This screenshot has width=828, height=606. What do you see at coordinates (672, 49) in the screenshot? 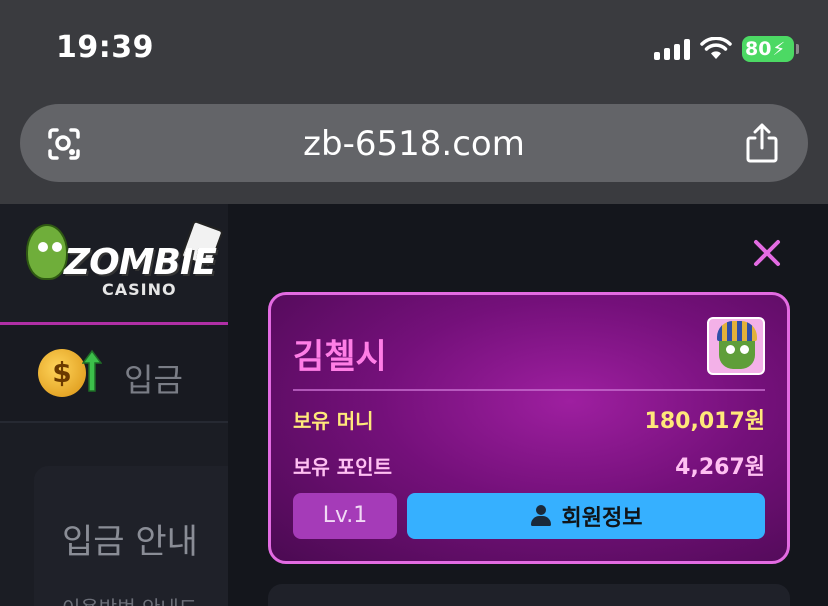
I see `signal-icon` at bounding box center [672, 49].